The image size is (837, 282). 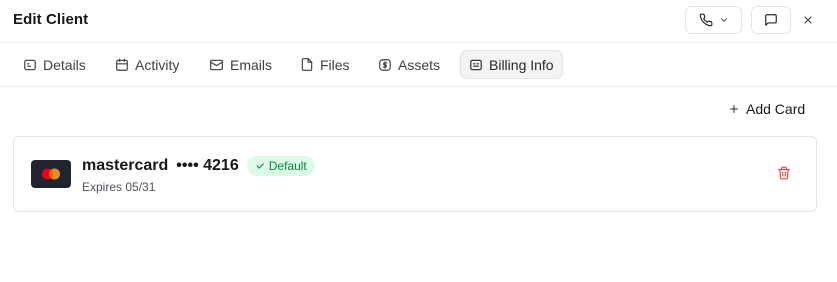 I want to click on card-title: mastercard •••• 4216 Default, so click(x=198, y=166).